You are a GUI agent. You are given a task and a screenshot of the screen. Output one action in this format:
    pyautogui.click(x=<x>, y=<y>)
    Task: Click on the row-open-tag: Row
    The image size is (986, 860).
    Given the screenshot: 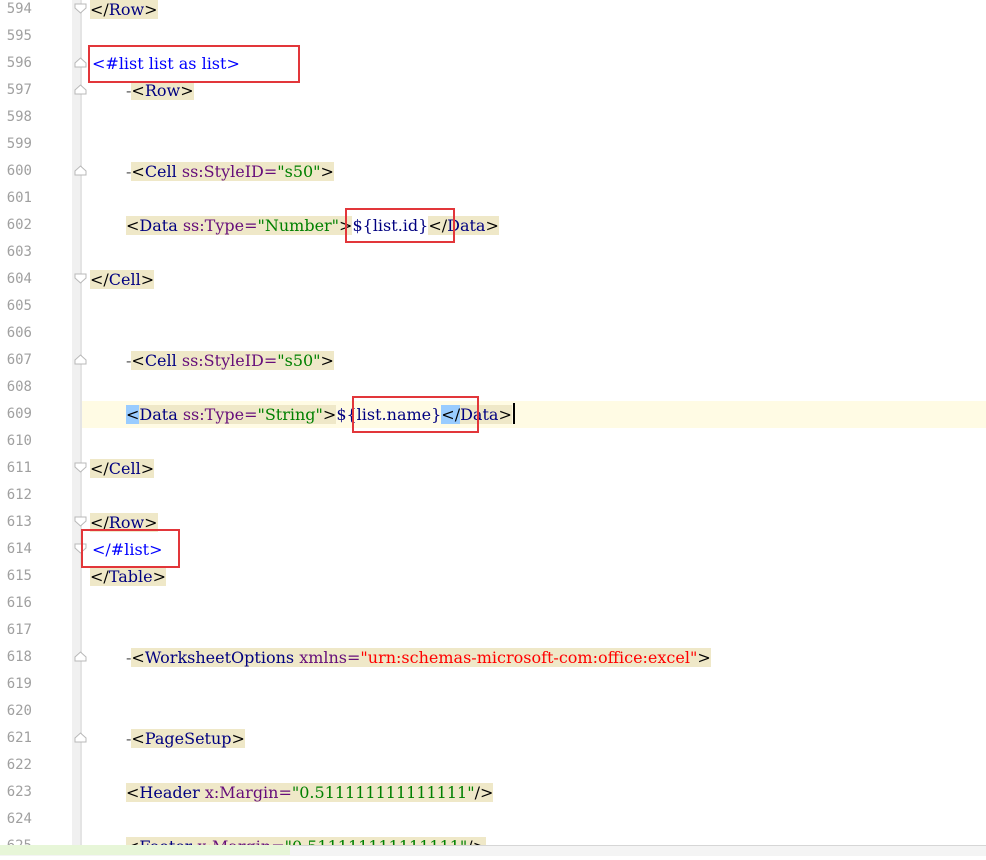 What is the action you would take?
    pyautogui.click(x=162, y=90)
    